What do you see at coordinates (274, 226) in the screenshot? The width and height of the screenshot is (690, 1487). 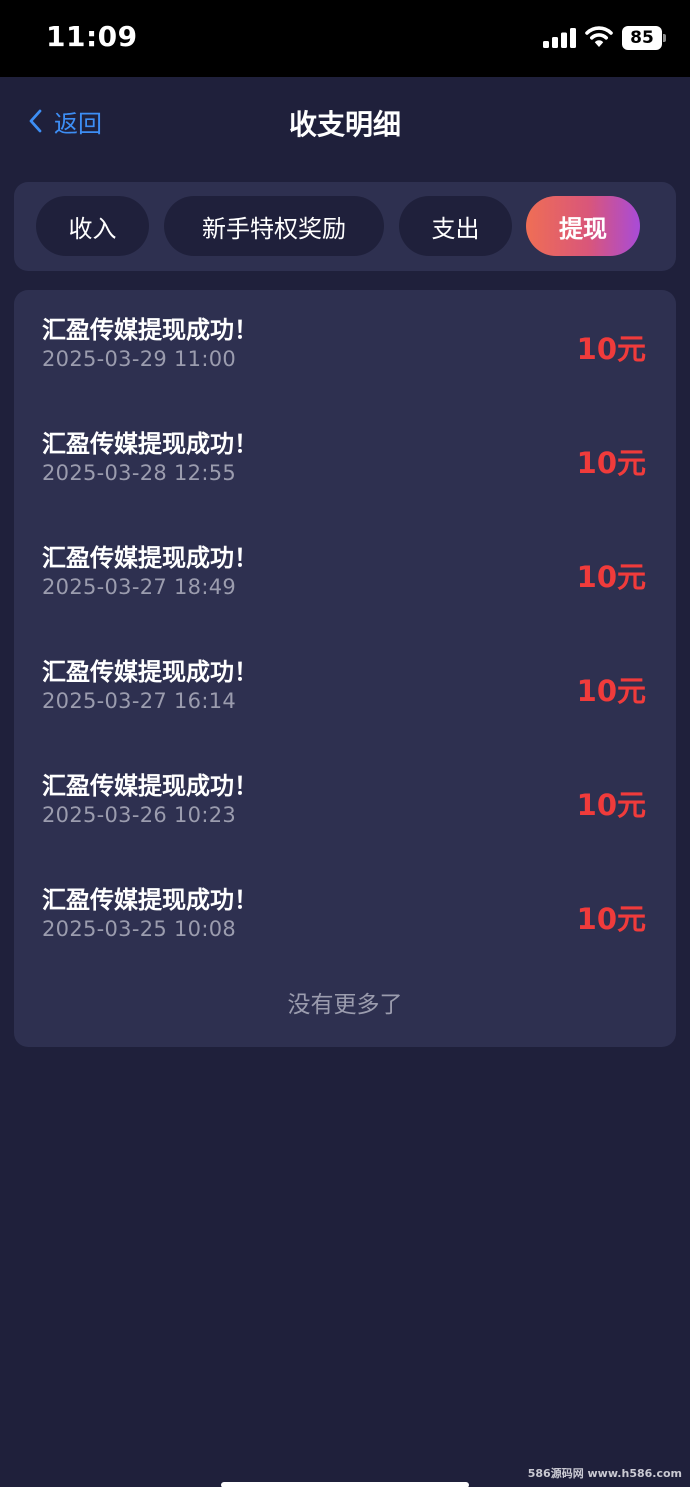 I see `tab-newbie-reward: 新手特权奖励` at bounding box center [274, 226].